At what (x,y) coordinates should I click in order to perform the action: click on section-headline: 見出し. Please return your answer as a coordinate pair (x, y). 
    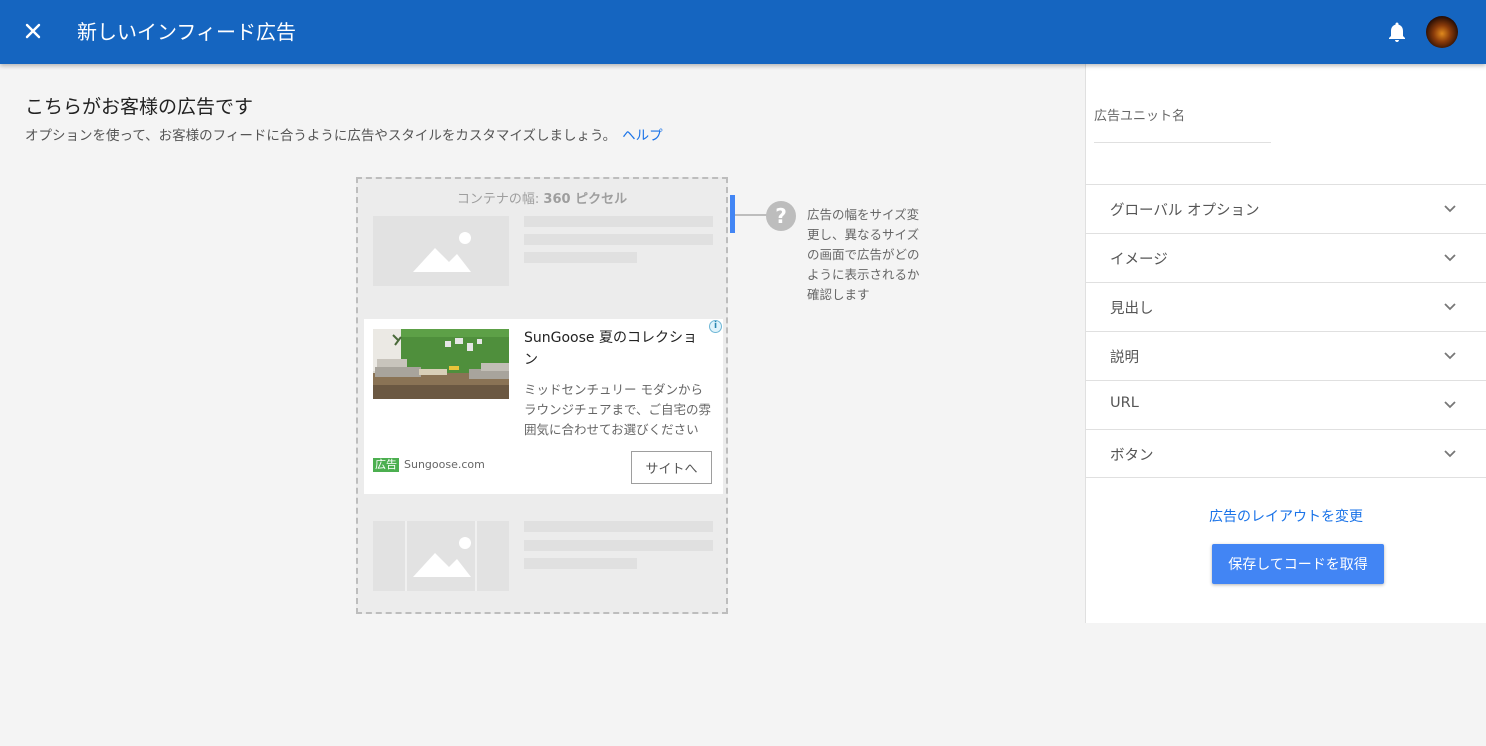
    Looking at the image, I should click on (1286, 306).